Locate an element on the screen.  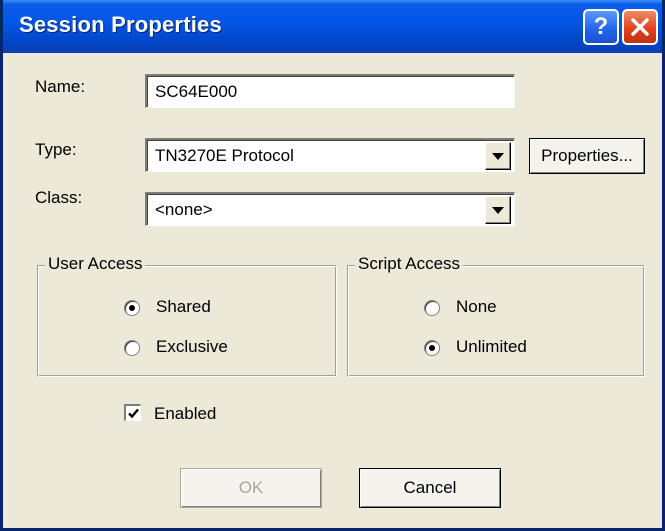
close-button is located at coordinates (640, 27).